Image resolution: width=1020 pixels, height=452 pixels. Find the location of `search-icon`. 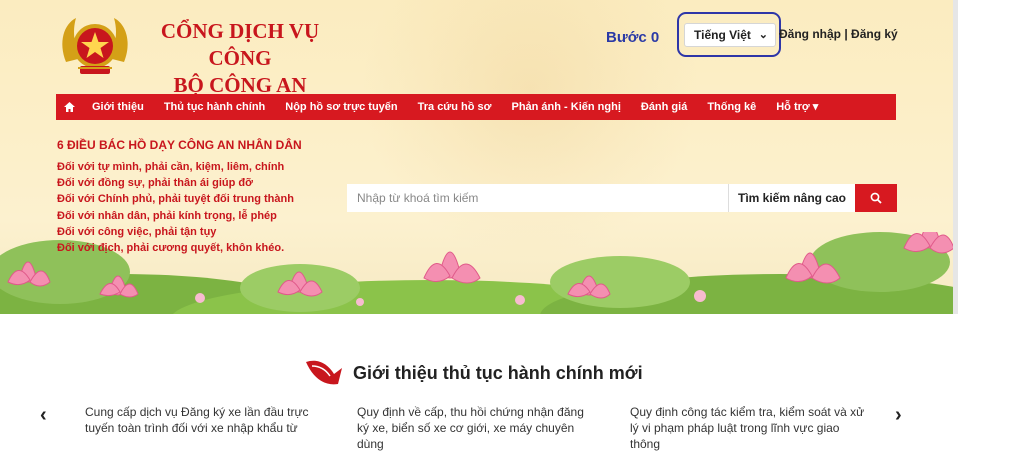

search-icon is located at coordinates (876, 198).